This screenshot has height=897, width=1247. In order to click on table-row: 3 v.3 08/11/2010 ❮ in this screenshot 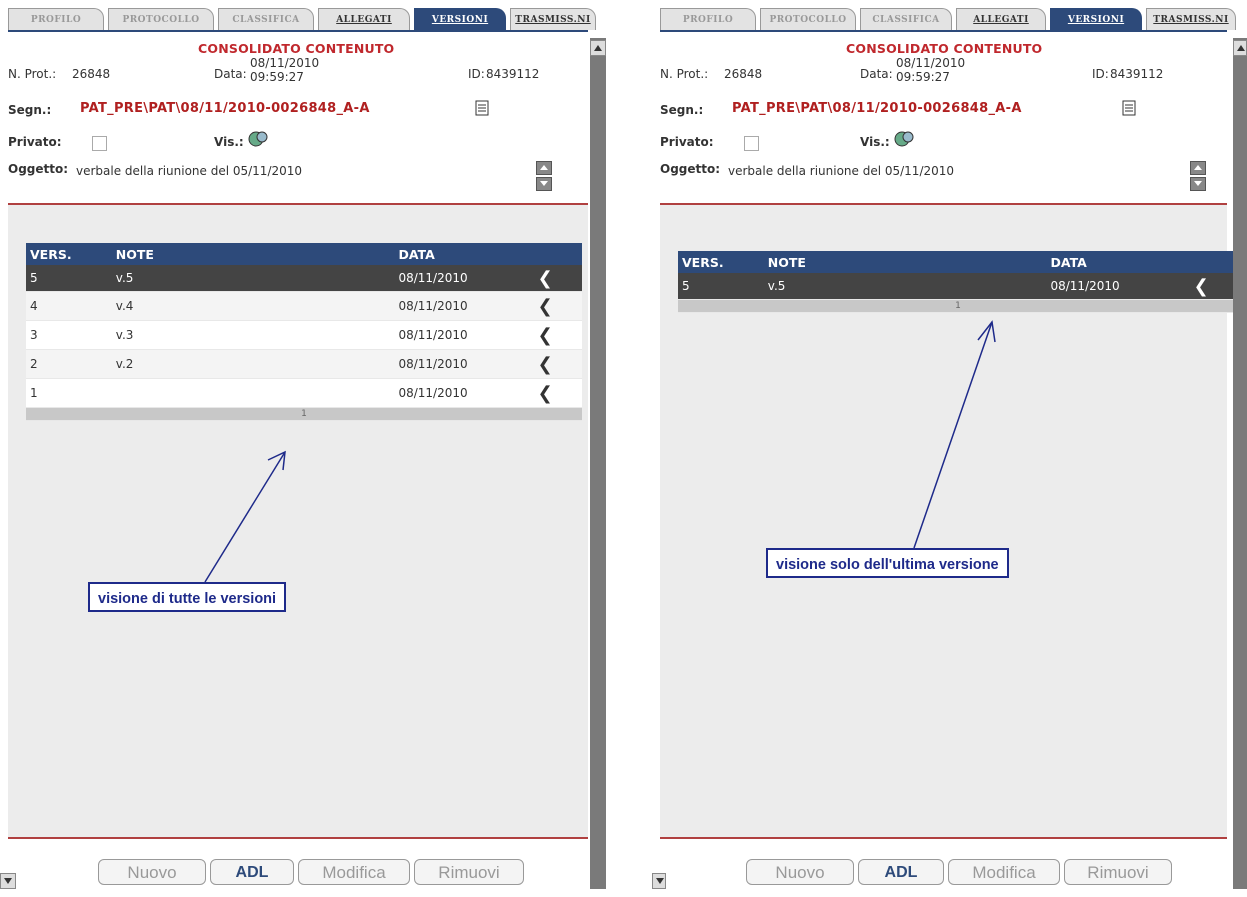, I will do `click(304, 335)`.